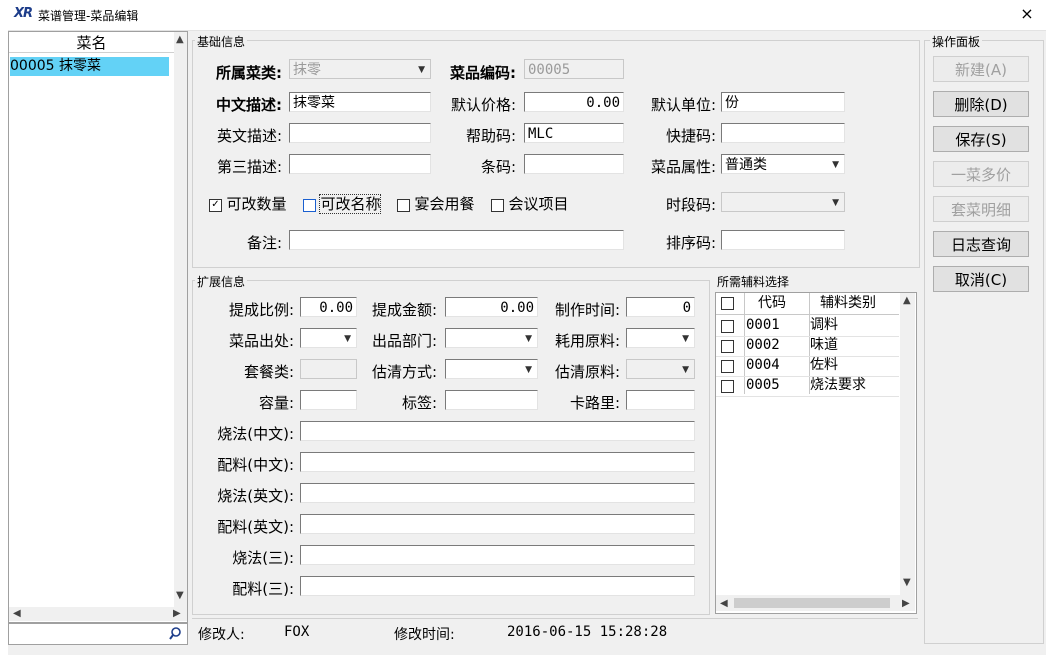 Image resolution: width=1050 pixels, height=655 pixels. Describe the element at coordinates (763, 385) in the screenshot. I see `row-code: 0005` at that location.